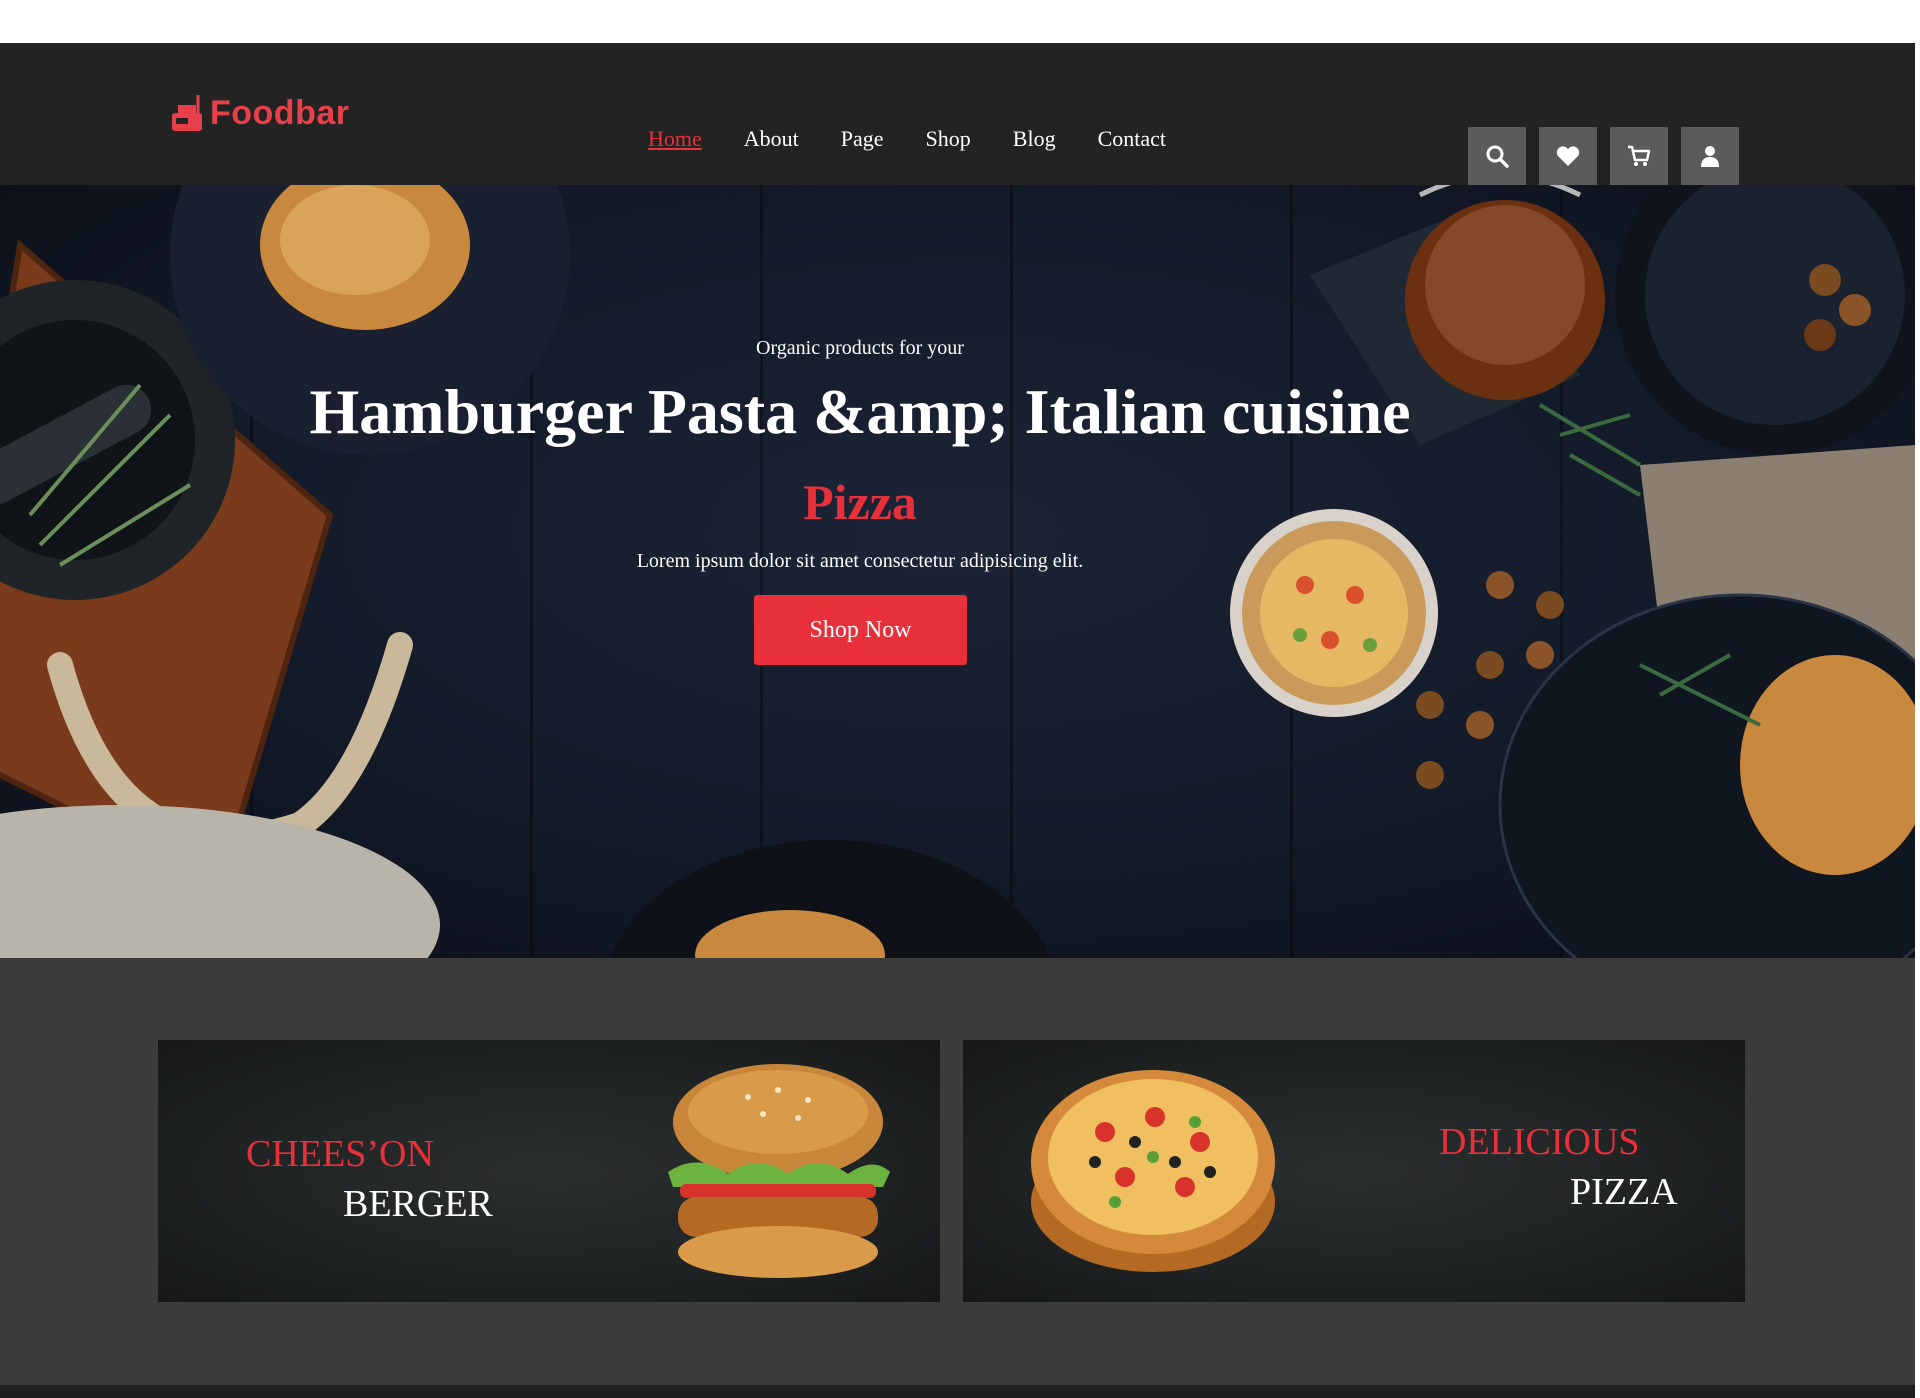 The width and height of the screenshot is (1920, 1398). I want to click on account-button, so click(1710, 156).